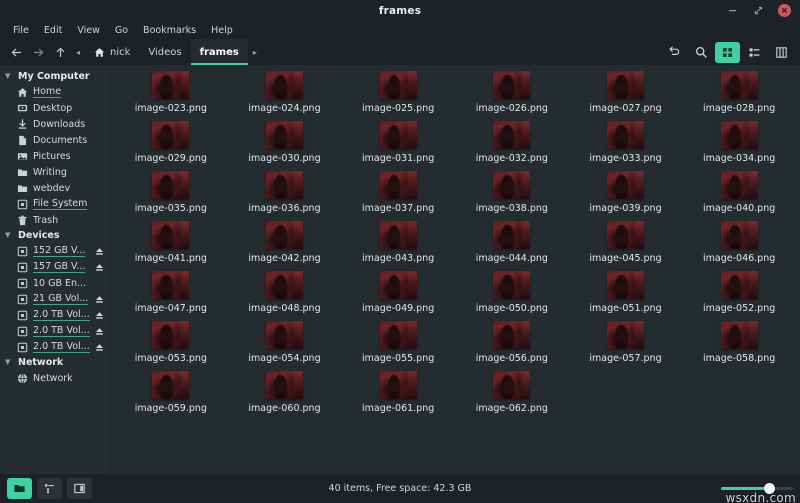  I want to click on file-name: image-057.png, so click(625, 358).